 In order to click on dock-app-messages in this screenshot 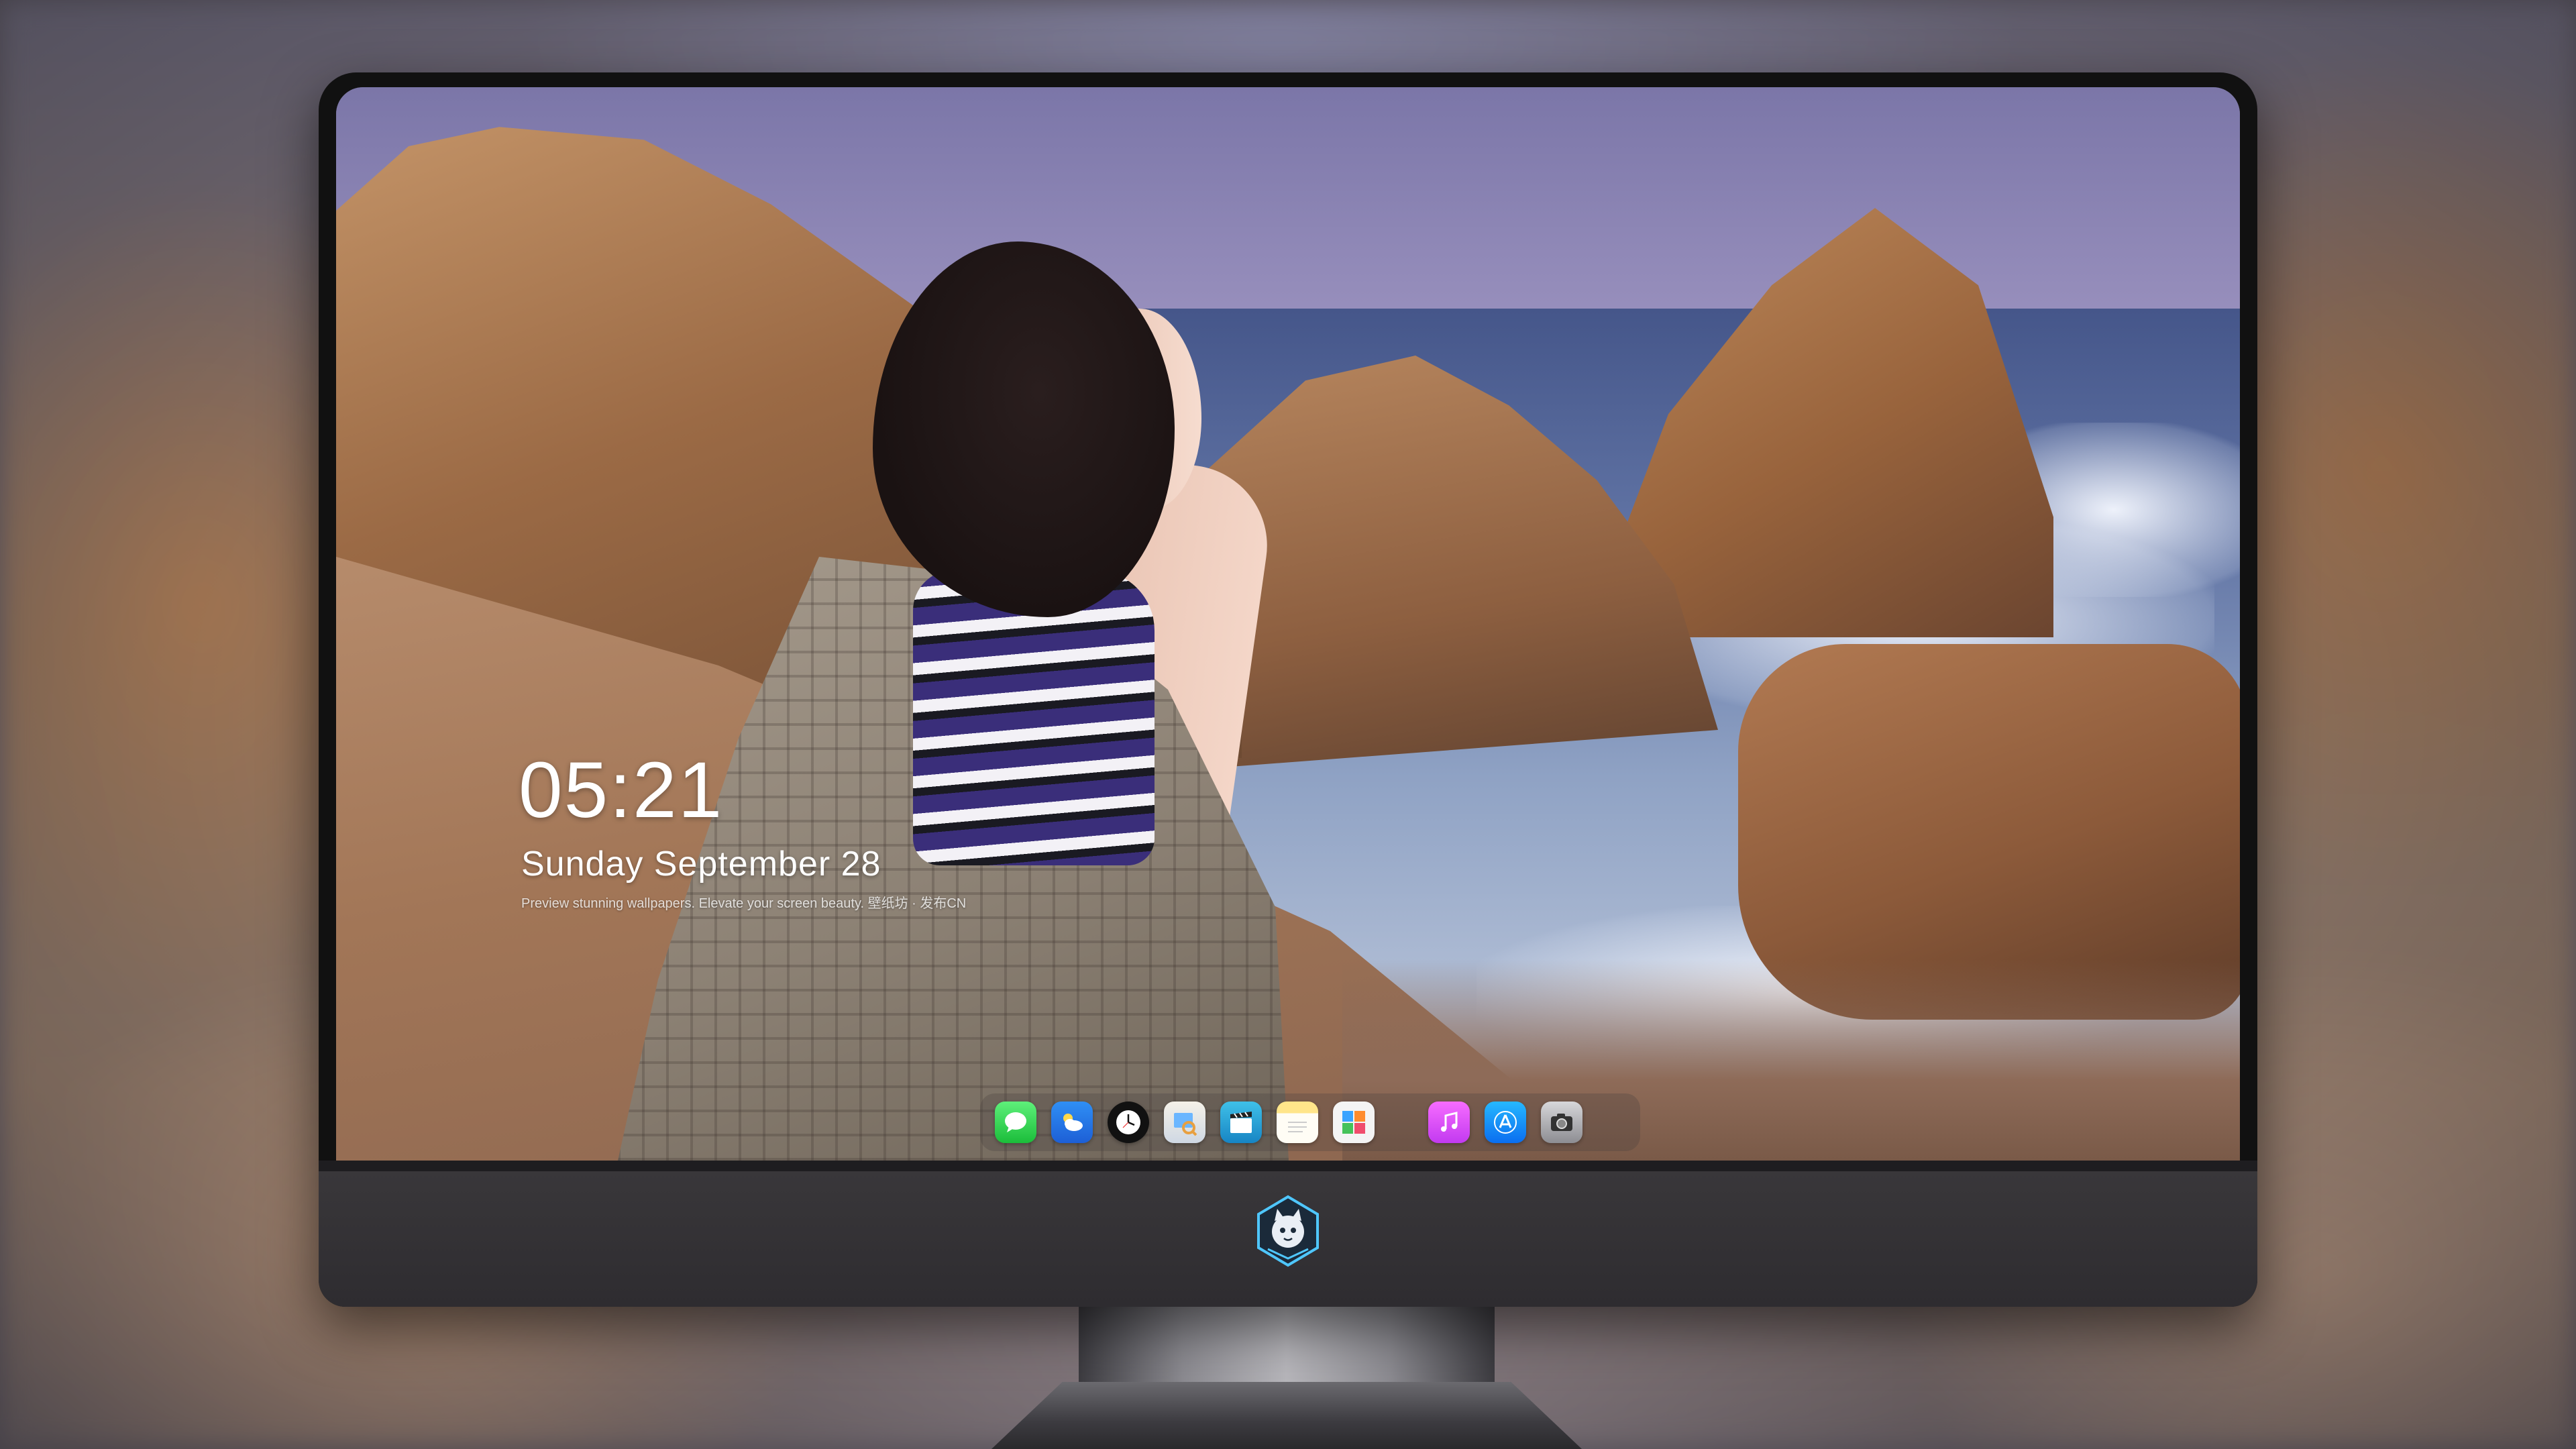, I will do `click(1015, 1122)`.